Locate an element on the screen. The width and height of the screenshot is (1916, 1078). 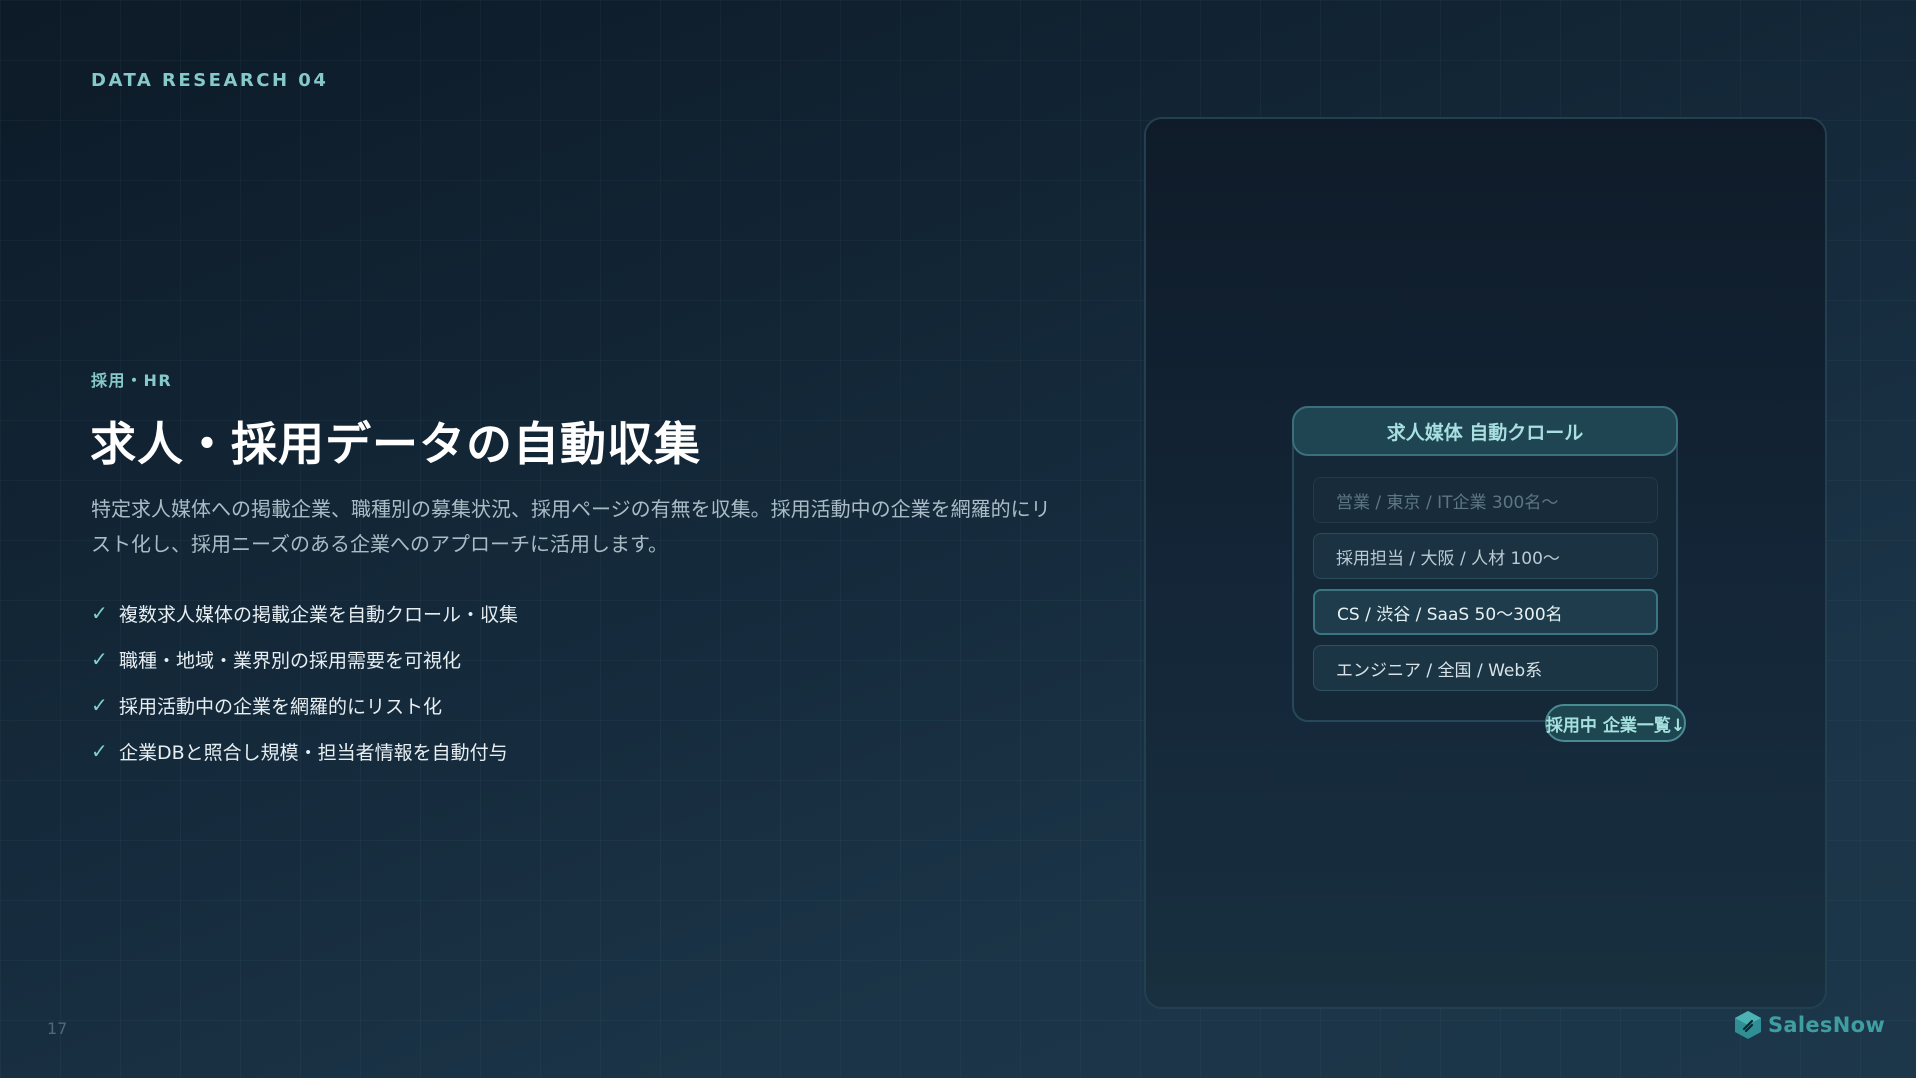
crawl-result-row-active: CS / 渋谷 / SaaS 50〜300名 is located at coordinates (1485, 612).